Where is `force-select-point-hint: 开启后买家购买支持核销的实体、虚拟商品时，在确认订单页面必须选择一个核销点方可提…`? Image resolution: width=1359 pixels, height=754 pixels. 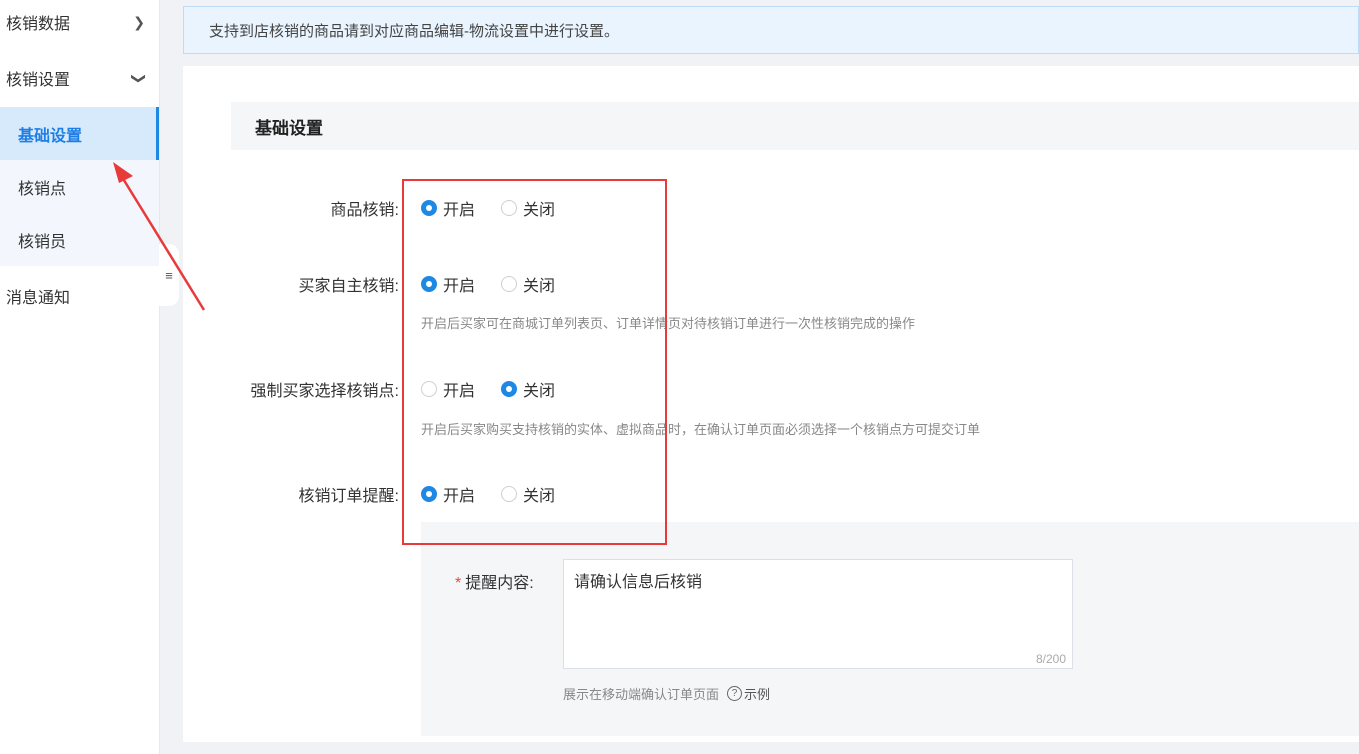
force-select-point-hint: 开启后买家购买支持核销的实体、虚拟商品时，在确认订单页面必须选择一个核销点方可提… is located at coordinates (701, 429).